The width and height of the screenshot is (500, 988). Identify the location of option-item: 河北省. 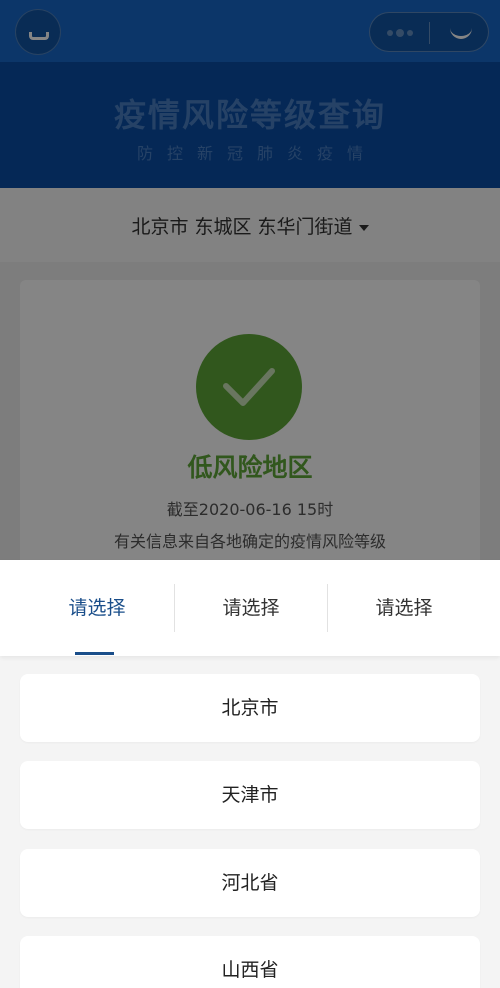
(250, 883).